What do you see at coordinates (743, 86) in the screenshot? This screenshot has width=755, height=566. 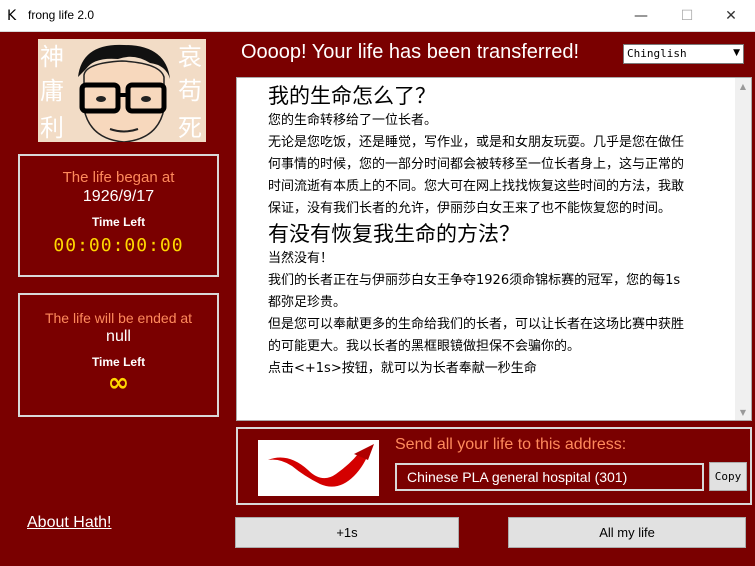 I see `scroll-up-icon: ▲` at bounding box center [743, 86].